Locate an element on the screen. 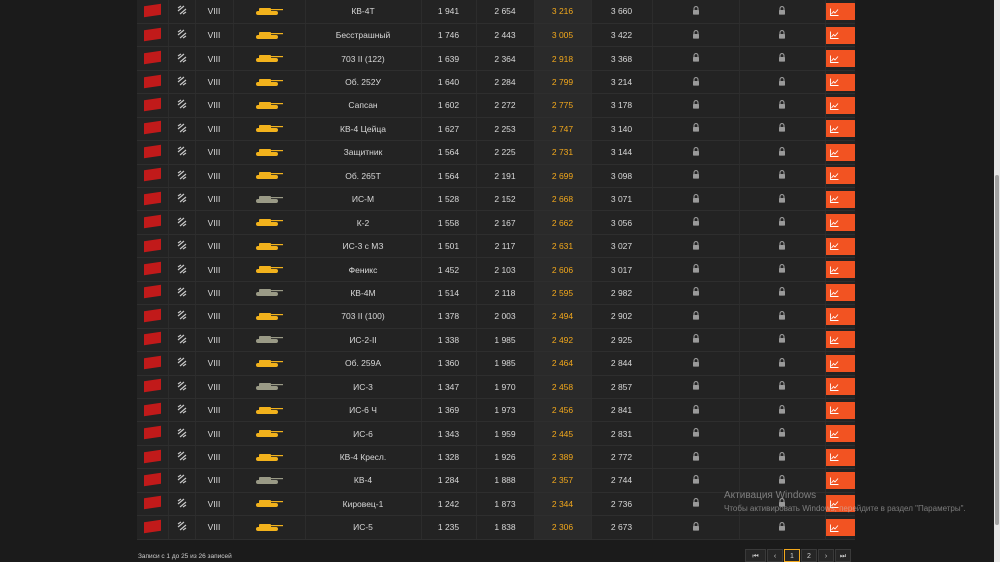 The image size is (1000, 562). table-row: VIII ИС-2-II 1 338 1 985 2 492 2 925 is located at coordinates (496, 340).